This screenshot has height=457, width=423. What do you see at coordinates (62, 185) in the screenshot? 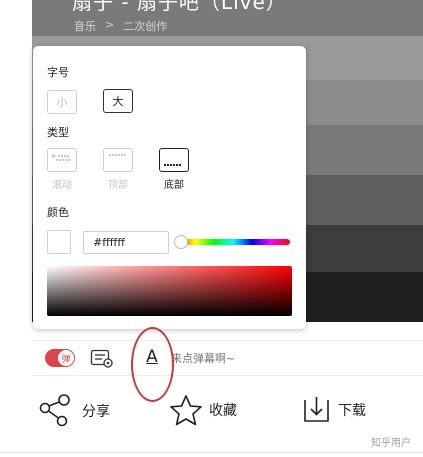
I see `type-scroll-label: 滚动` at bounding box center [62, 185].